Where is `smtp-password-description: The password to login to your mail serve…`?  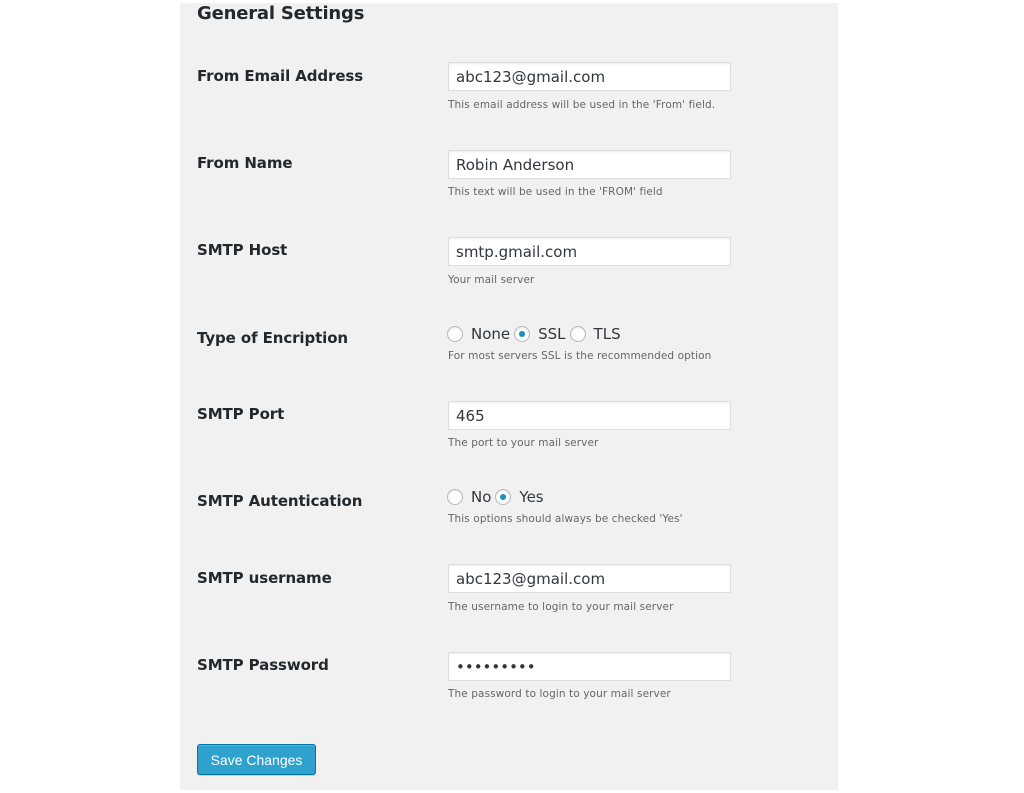
smtp-password-description: The password to login to your mail serve… is located at coordinates (559, 694).